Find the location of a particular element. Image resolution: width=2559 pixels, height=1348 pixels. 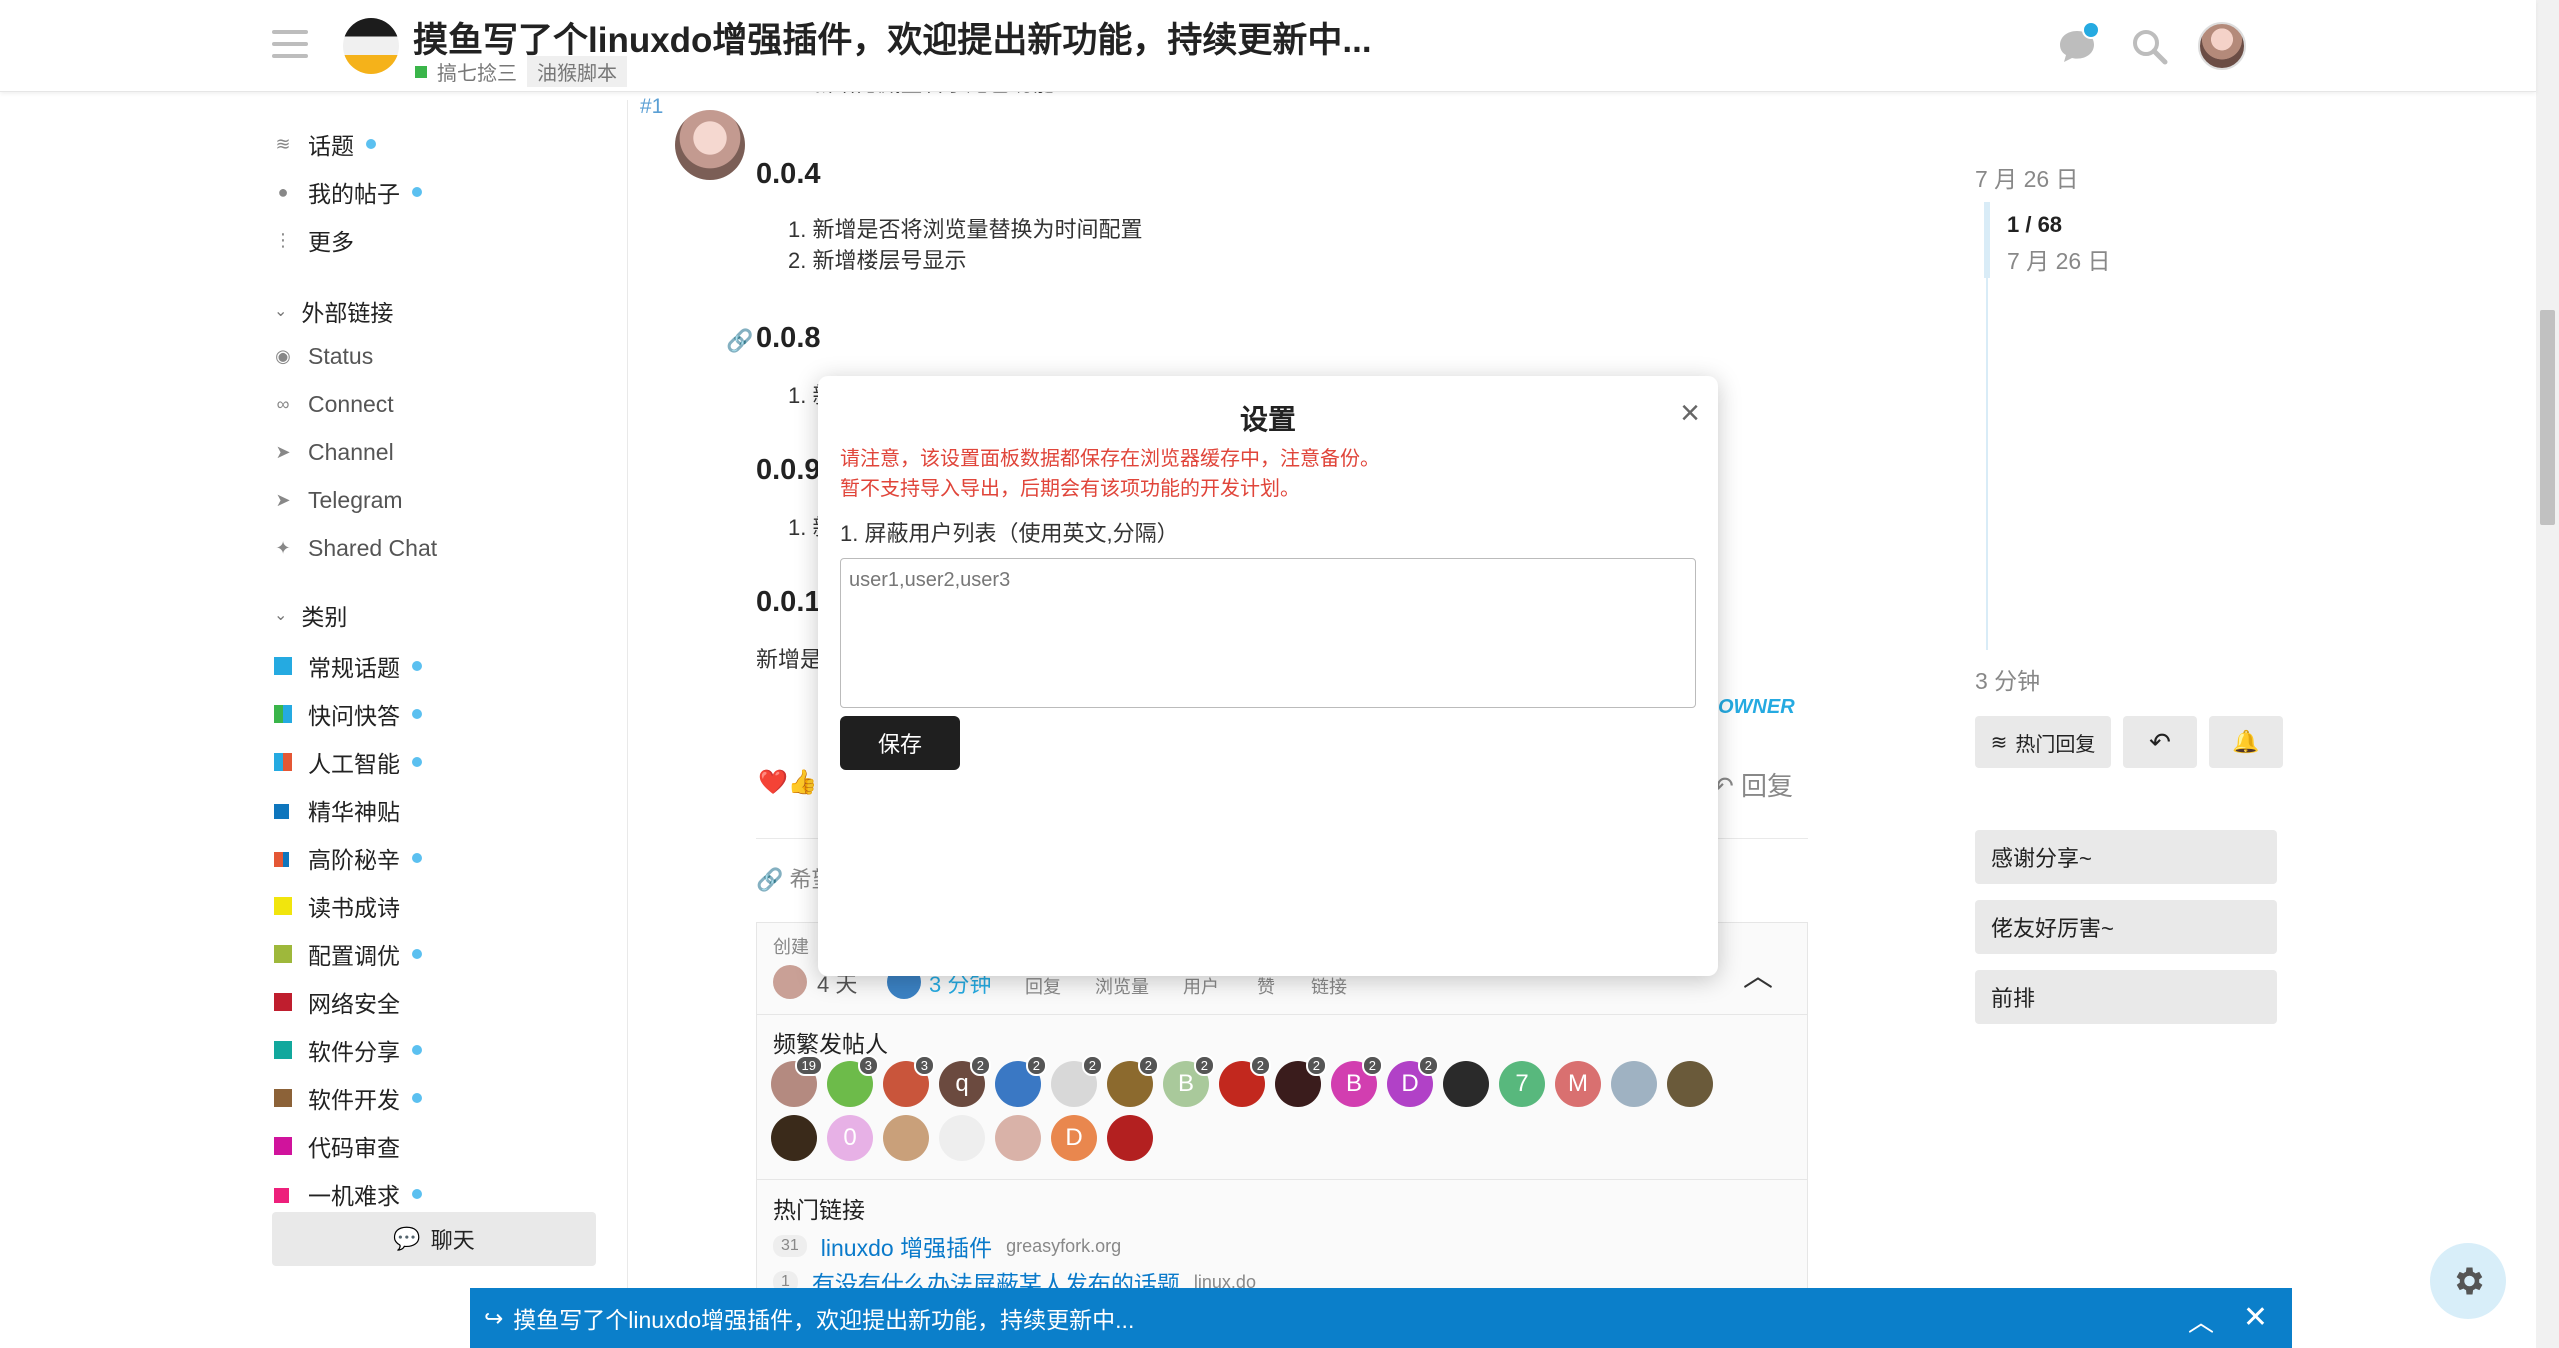

sidebar-item-channel: ➤ Channel is located at coordinates (333, 452).